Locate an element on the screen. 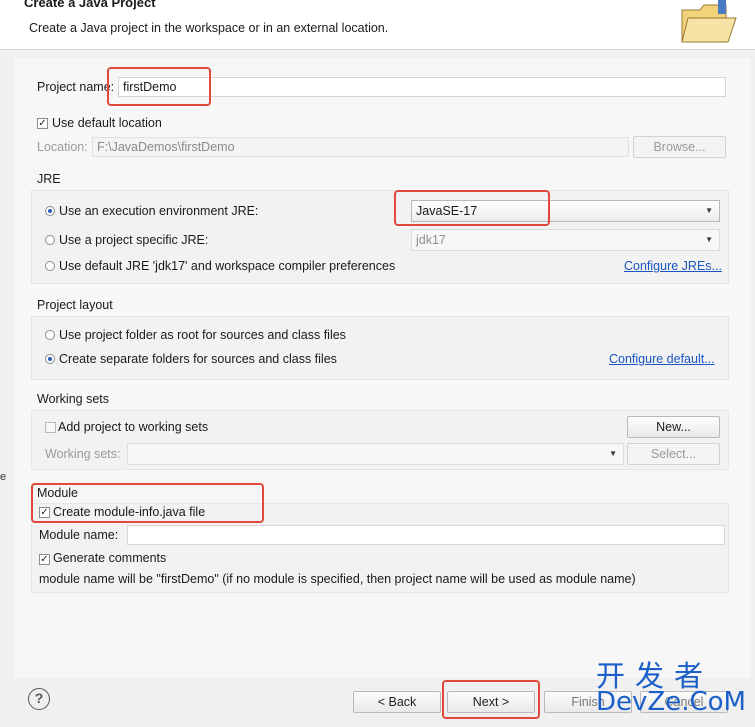 This screenshot has height=727, width=755. jre-option-project-specific-label: Use a project specific JRE: is located at coordinates (134, 240).